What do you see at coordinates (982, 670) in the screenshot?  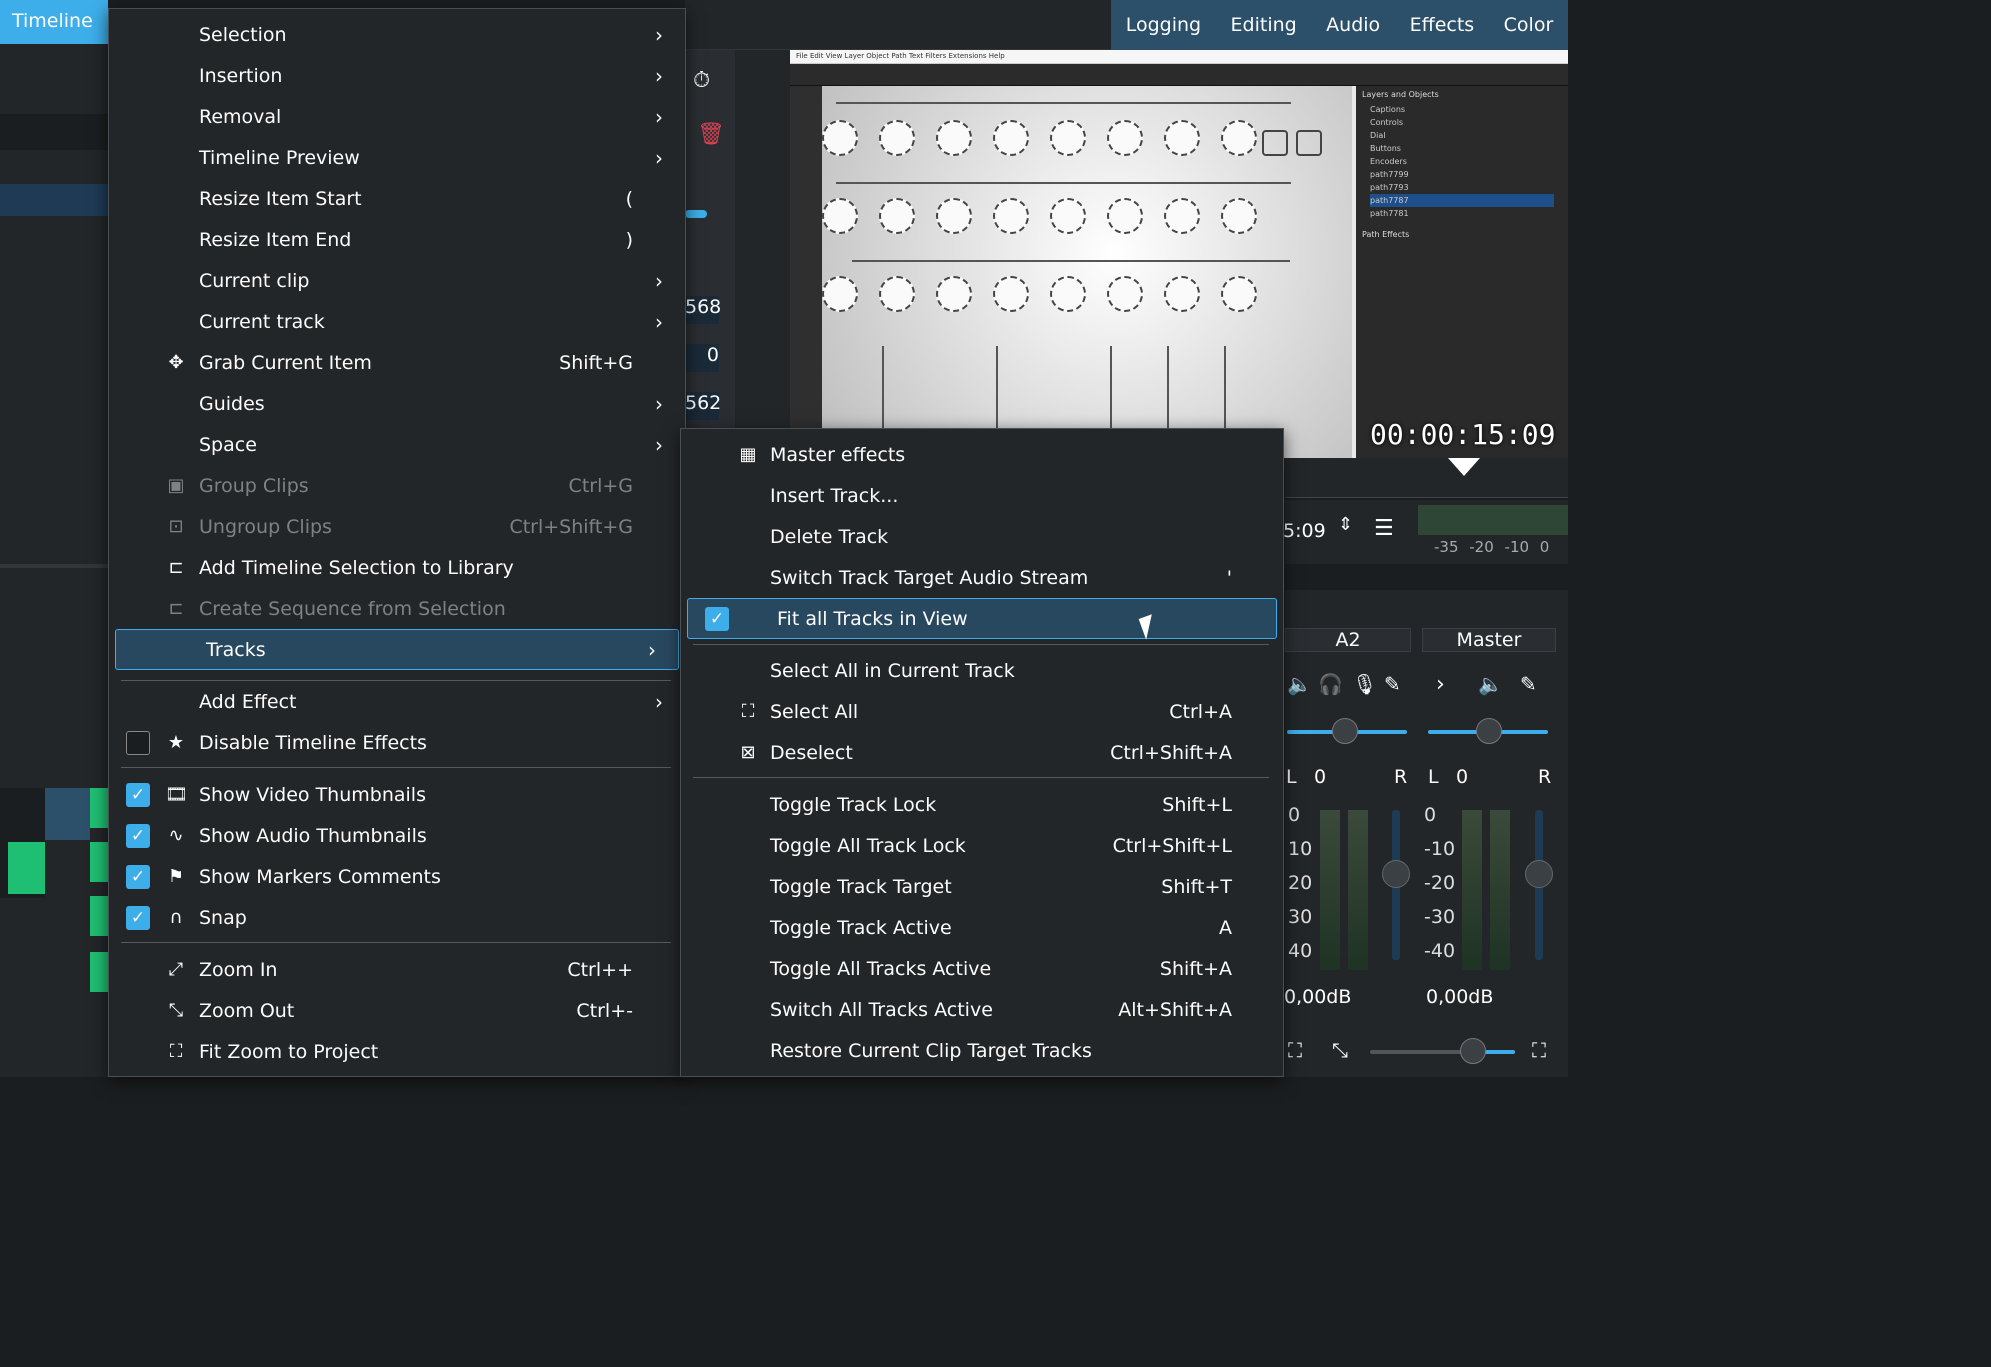 I see `menu-item-select-all-in-current-track: Select All in Current Track` at bounding box center [982, 670].